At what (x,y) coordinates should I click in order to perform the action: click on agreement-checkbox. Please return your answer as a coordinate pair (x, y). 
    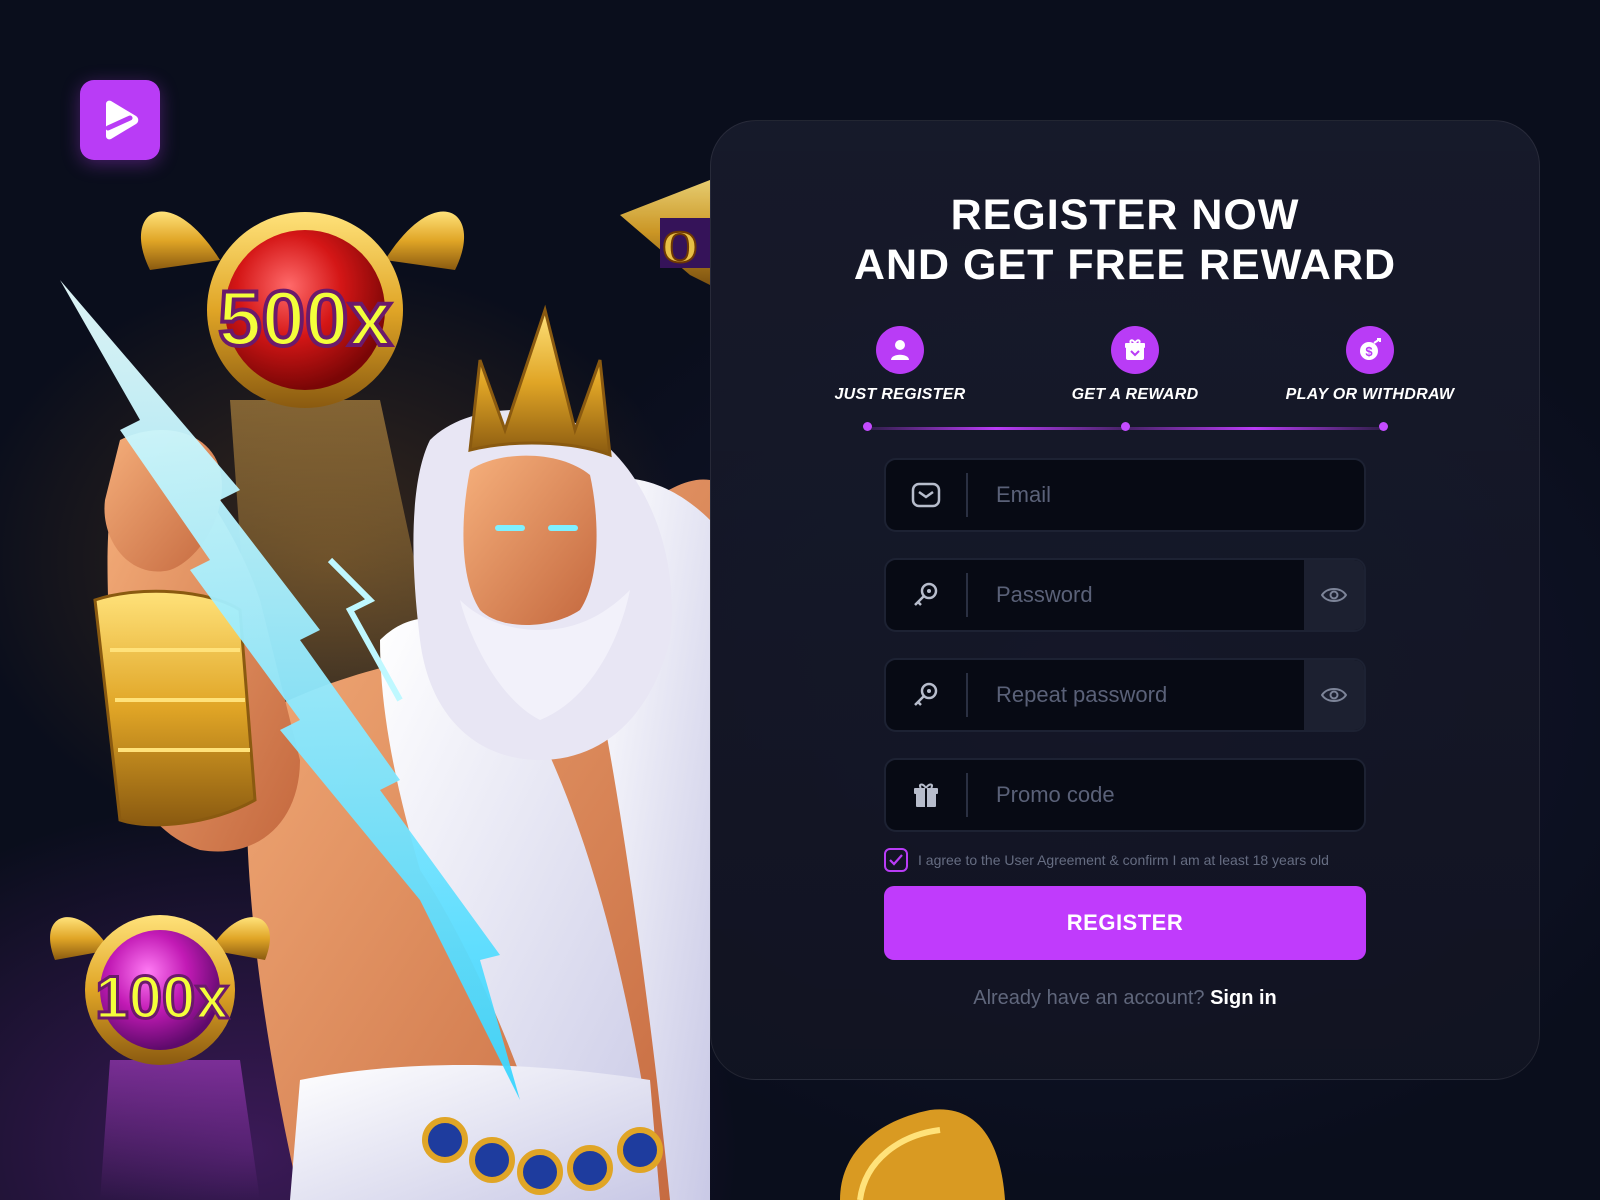
    Looking at the image, I should click on (896, 860).